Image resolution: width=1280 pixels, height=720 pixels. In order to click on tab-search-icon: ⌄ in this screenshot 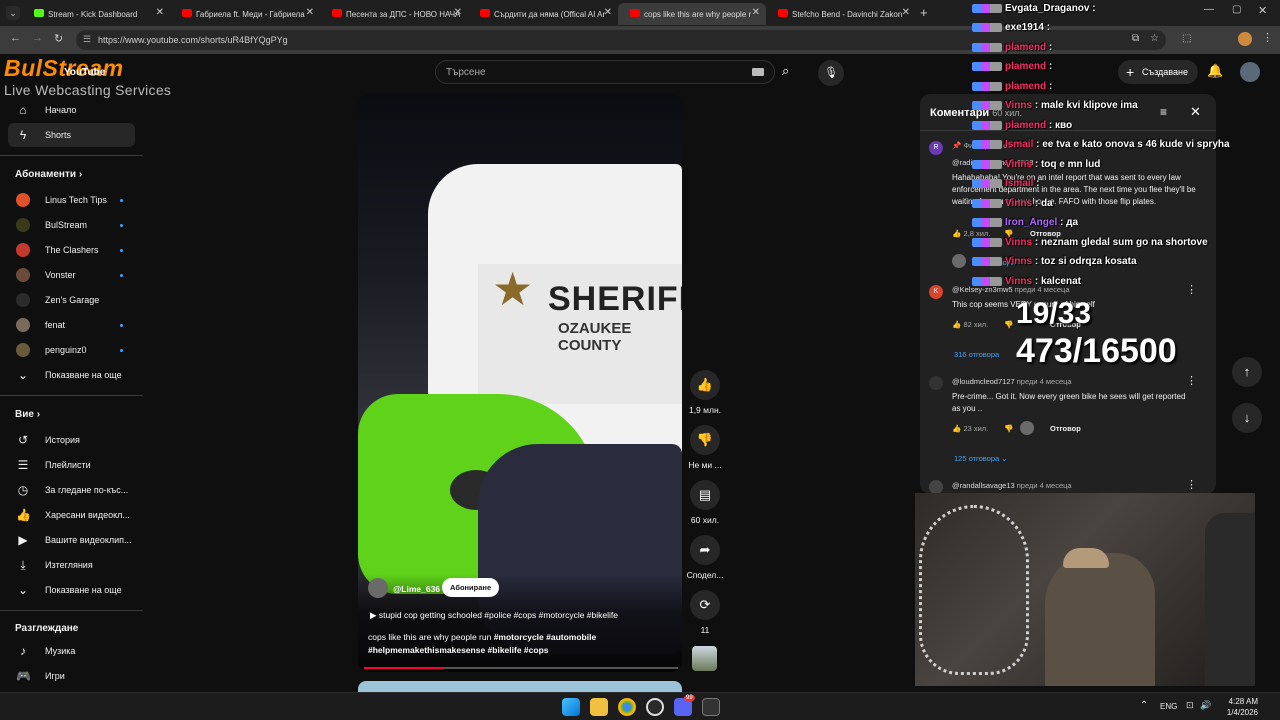, I will do `click(13, 13)`.